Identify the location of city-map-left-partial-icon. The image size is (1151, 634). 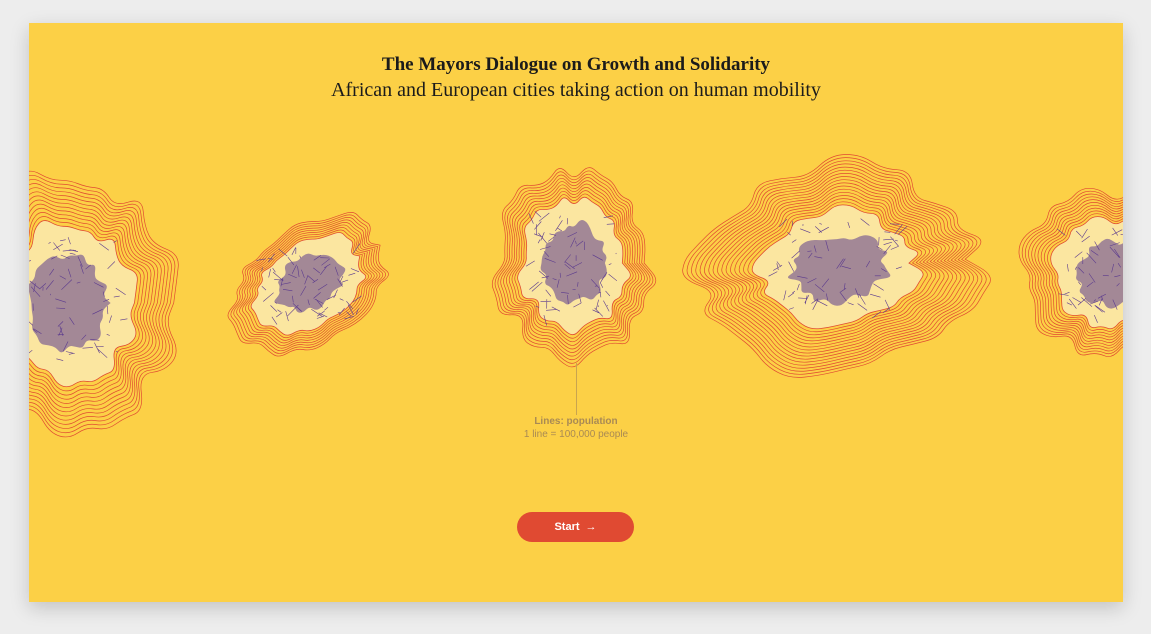
(104, 304).